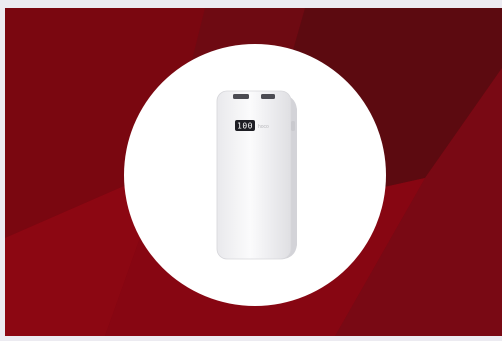  I want to click on battery-display-readout: 100, so click(245, 126).